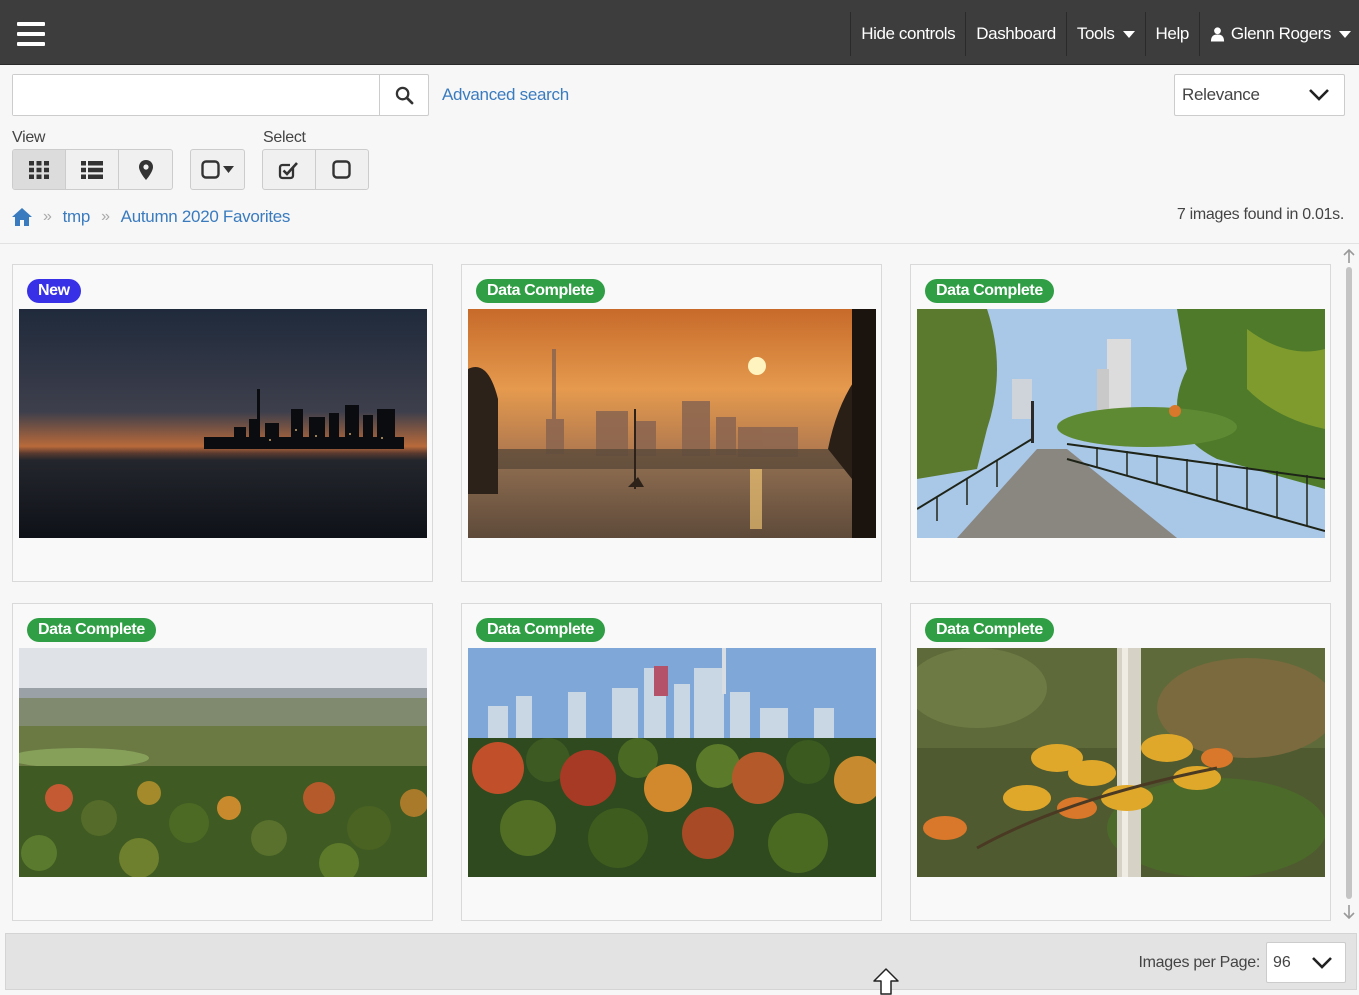 The image size is (1359, 995). What do you see at coordinates (1306, 962) in the screenshot?
I see `images-per-page-select: 96` at bounding box center [1306, 962].